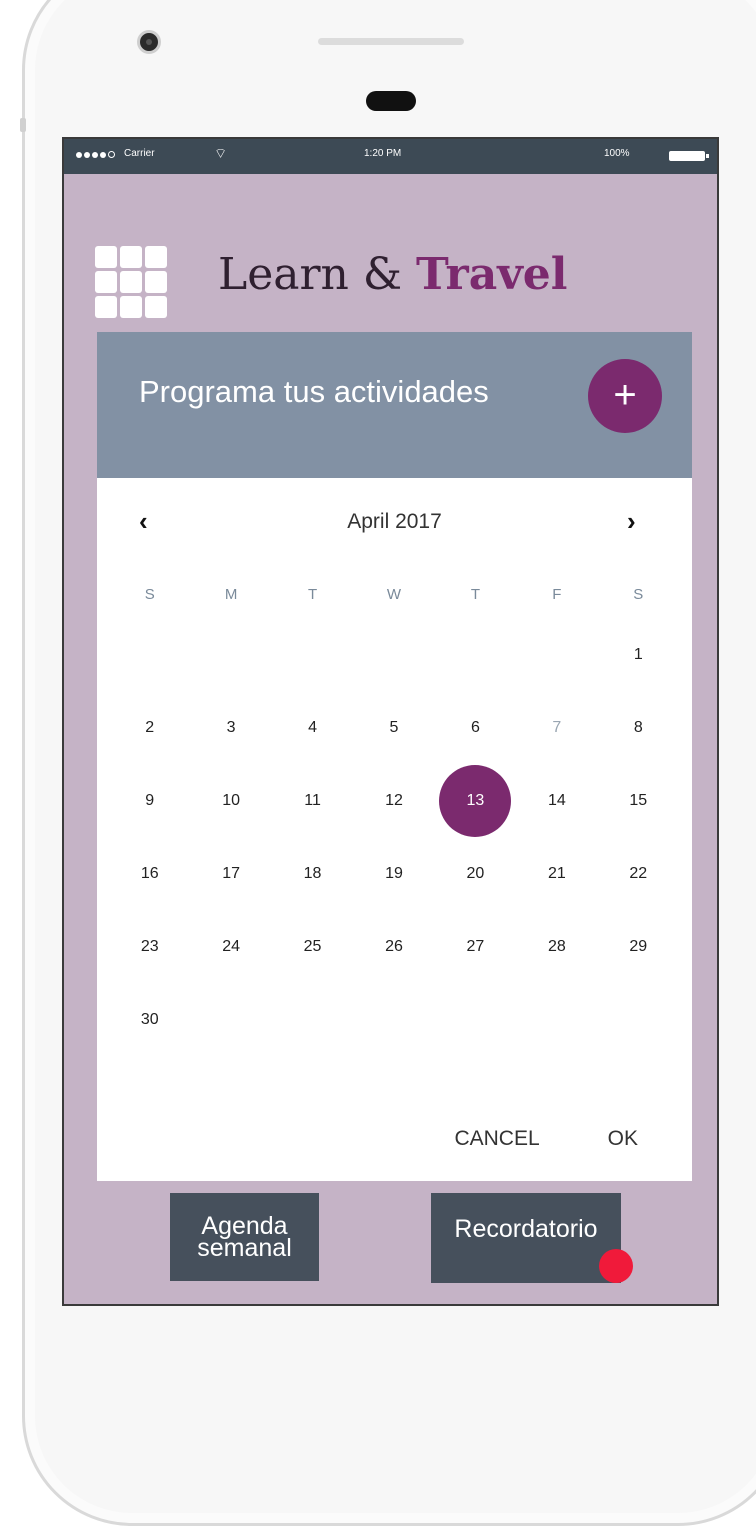 The height and width of the screenshot is (1526, 756). I want to click on add-activity-button: +, so click(625, 396).